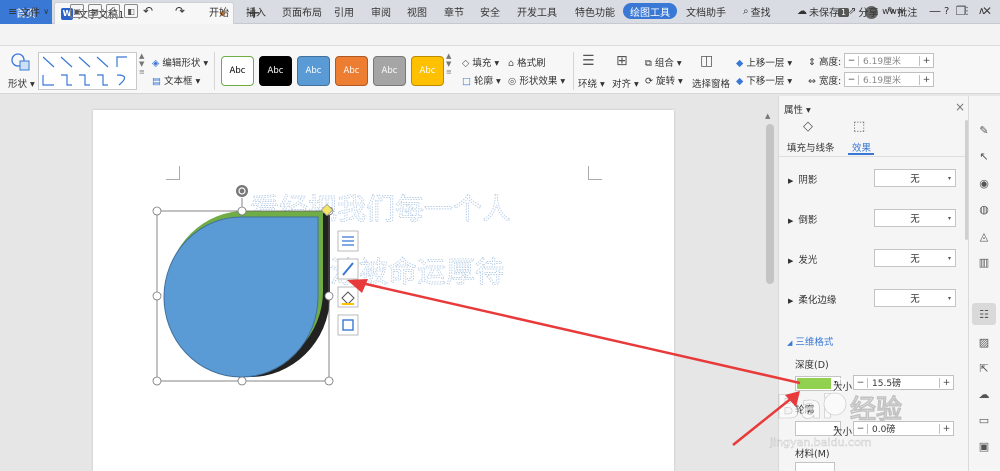 The height and width of the screenshot is (471, 1000). I want to click on rotate-handle-icon, so click(242, 191).